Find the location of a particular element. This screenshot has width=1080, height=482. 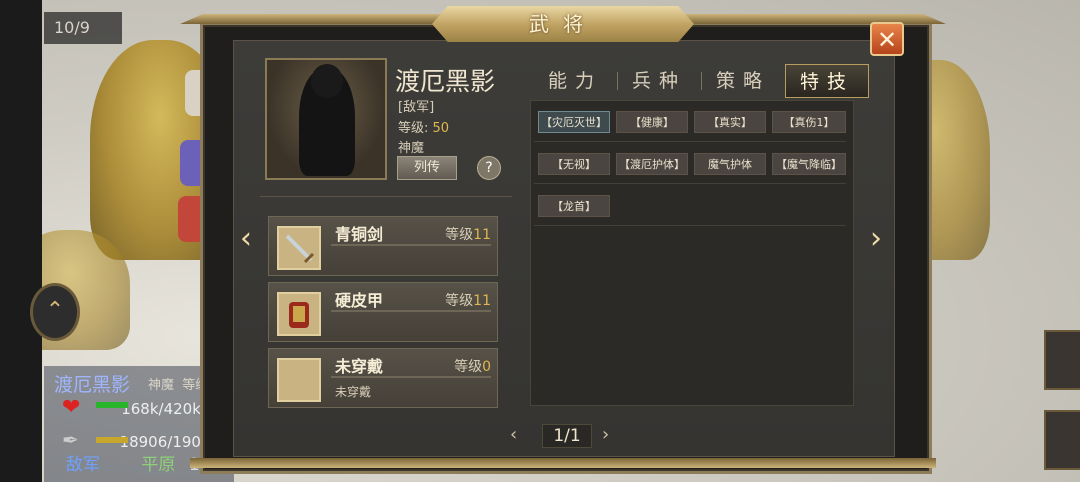

page-prev-button: ‹ is located at coordinates (513, 434).